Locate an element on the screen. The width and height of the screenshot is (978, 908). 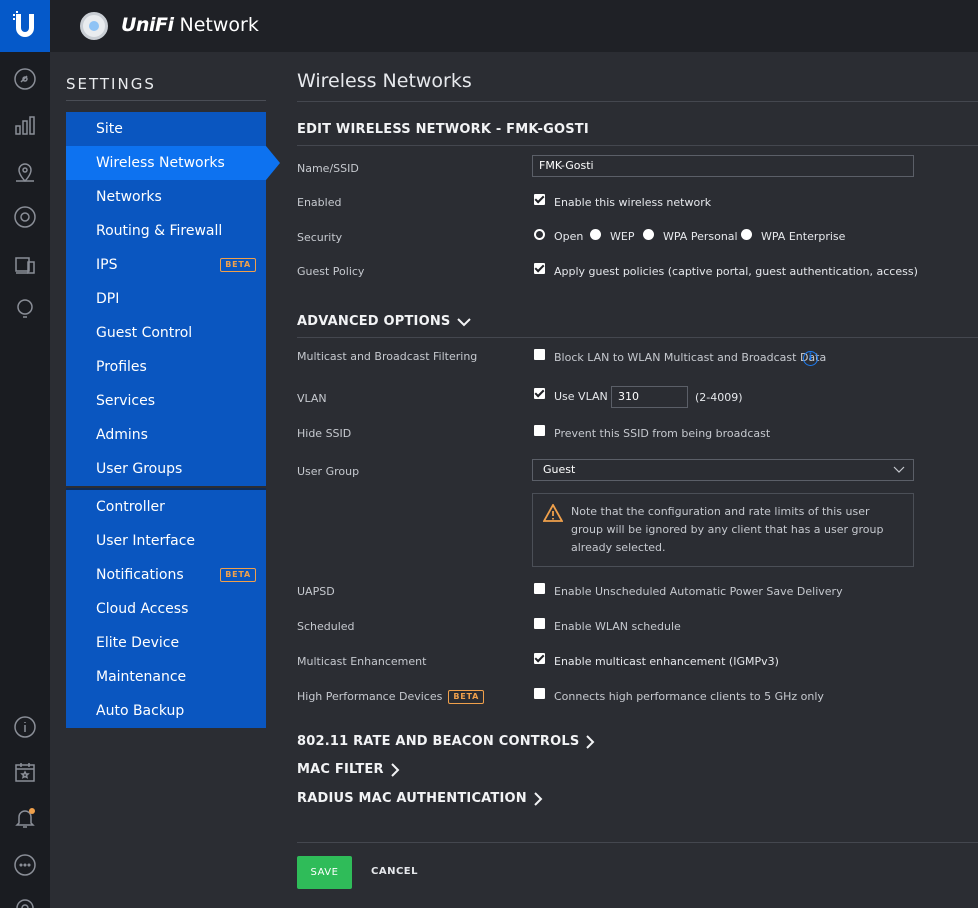
security-wpa-personal-radio is located at coordinates (648, 234).